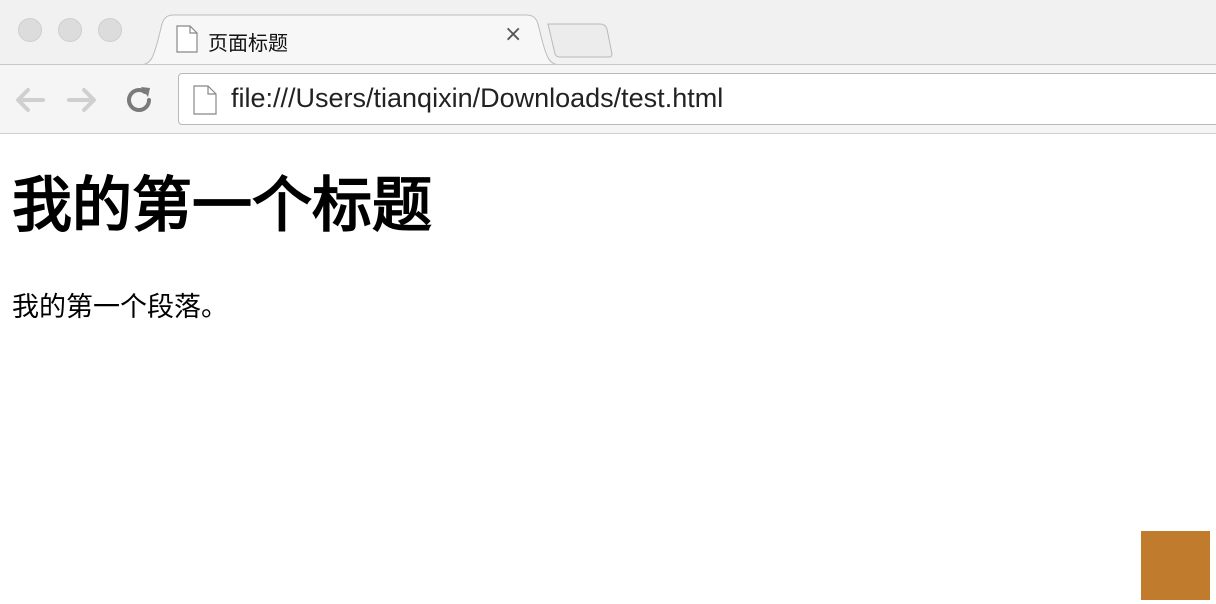  I want to click on browser-title-bar: 页面标题 ×, so click(608, 33).